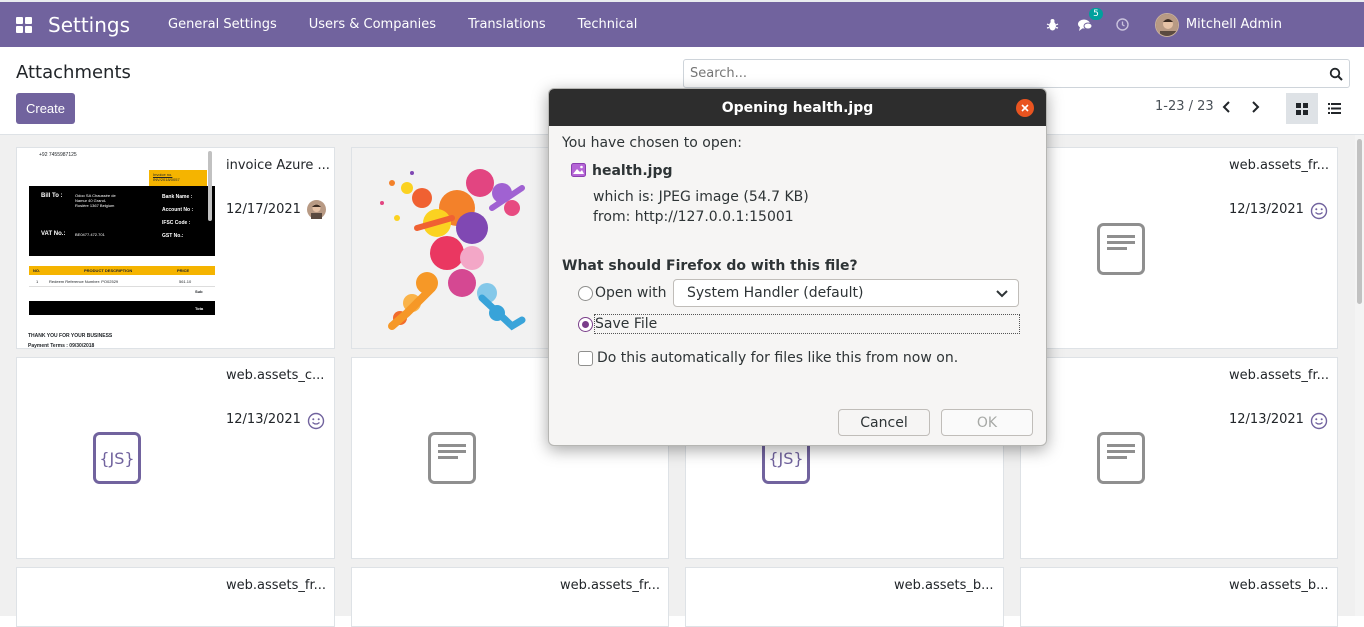 The height and width of the screenshot is (627, 1364). I want to click on list-view-button, so click(1334, 108).